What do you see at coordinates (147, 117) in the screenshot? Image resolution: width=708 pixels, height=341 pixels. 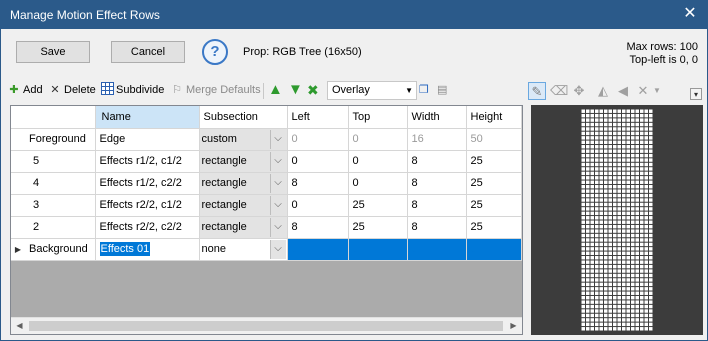 I see `column-header-name: Name` at bounding box center [147, 117].